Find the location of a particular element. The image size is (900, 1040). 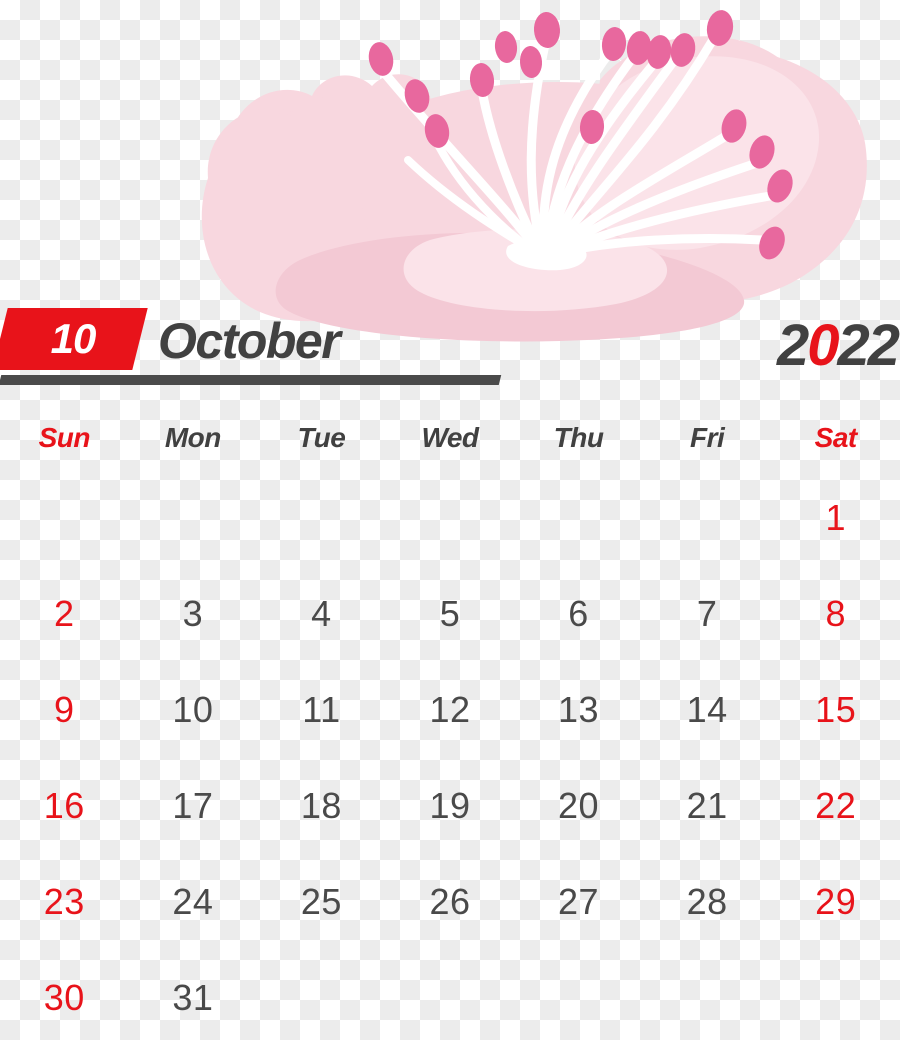

petal-left is located at coordinates (332, 191).